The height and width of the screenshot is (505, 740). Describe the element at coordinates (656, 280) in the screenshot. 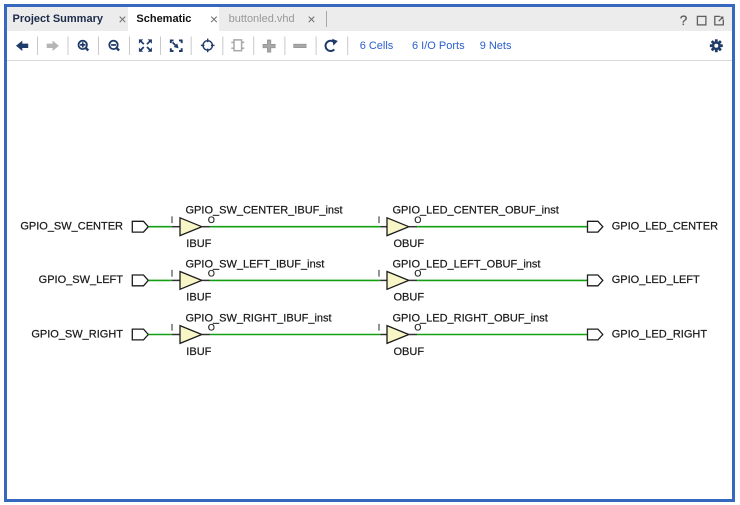

I see `svg-text: GPIO_LED_LEFT` at that location.